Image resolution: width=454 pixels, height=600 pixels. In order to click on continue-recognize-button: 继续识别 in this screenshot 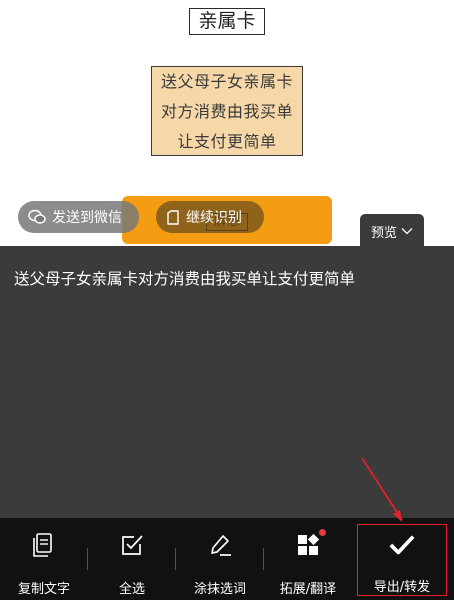, I will do `click(210, 217)`.